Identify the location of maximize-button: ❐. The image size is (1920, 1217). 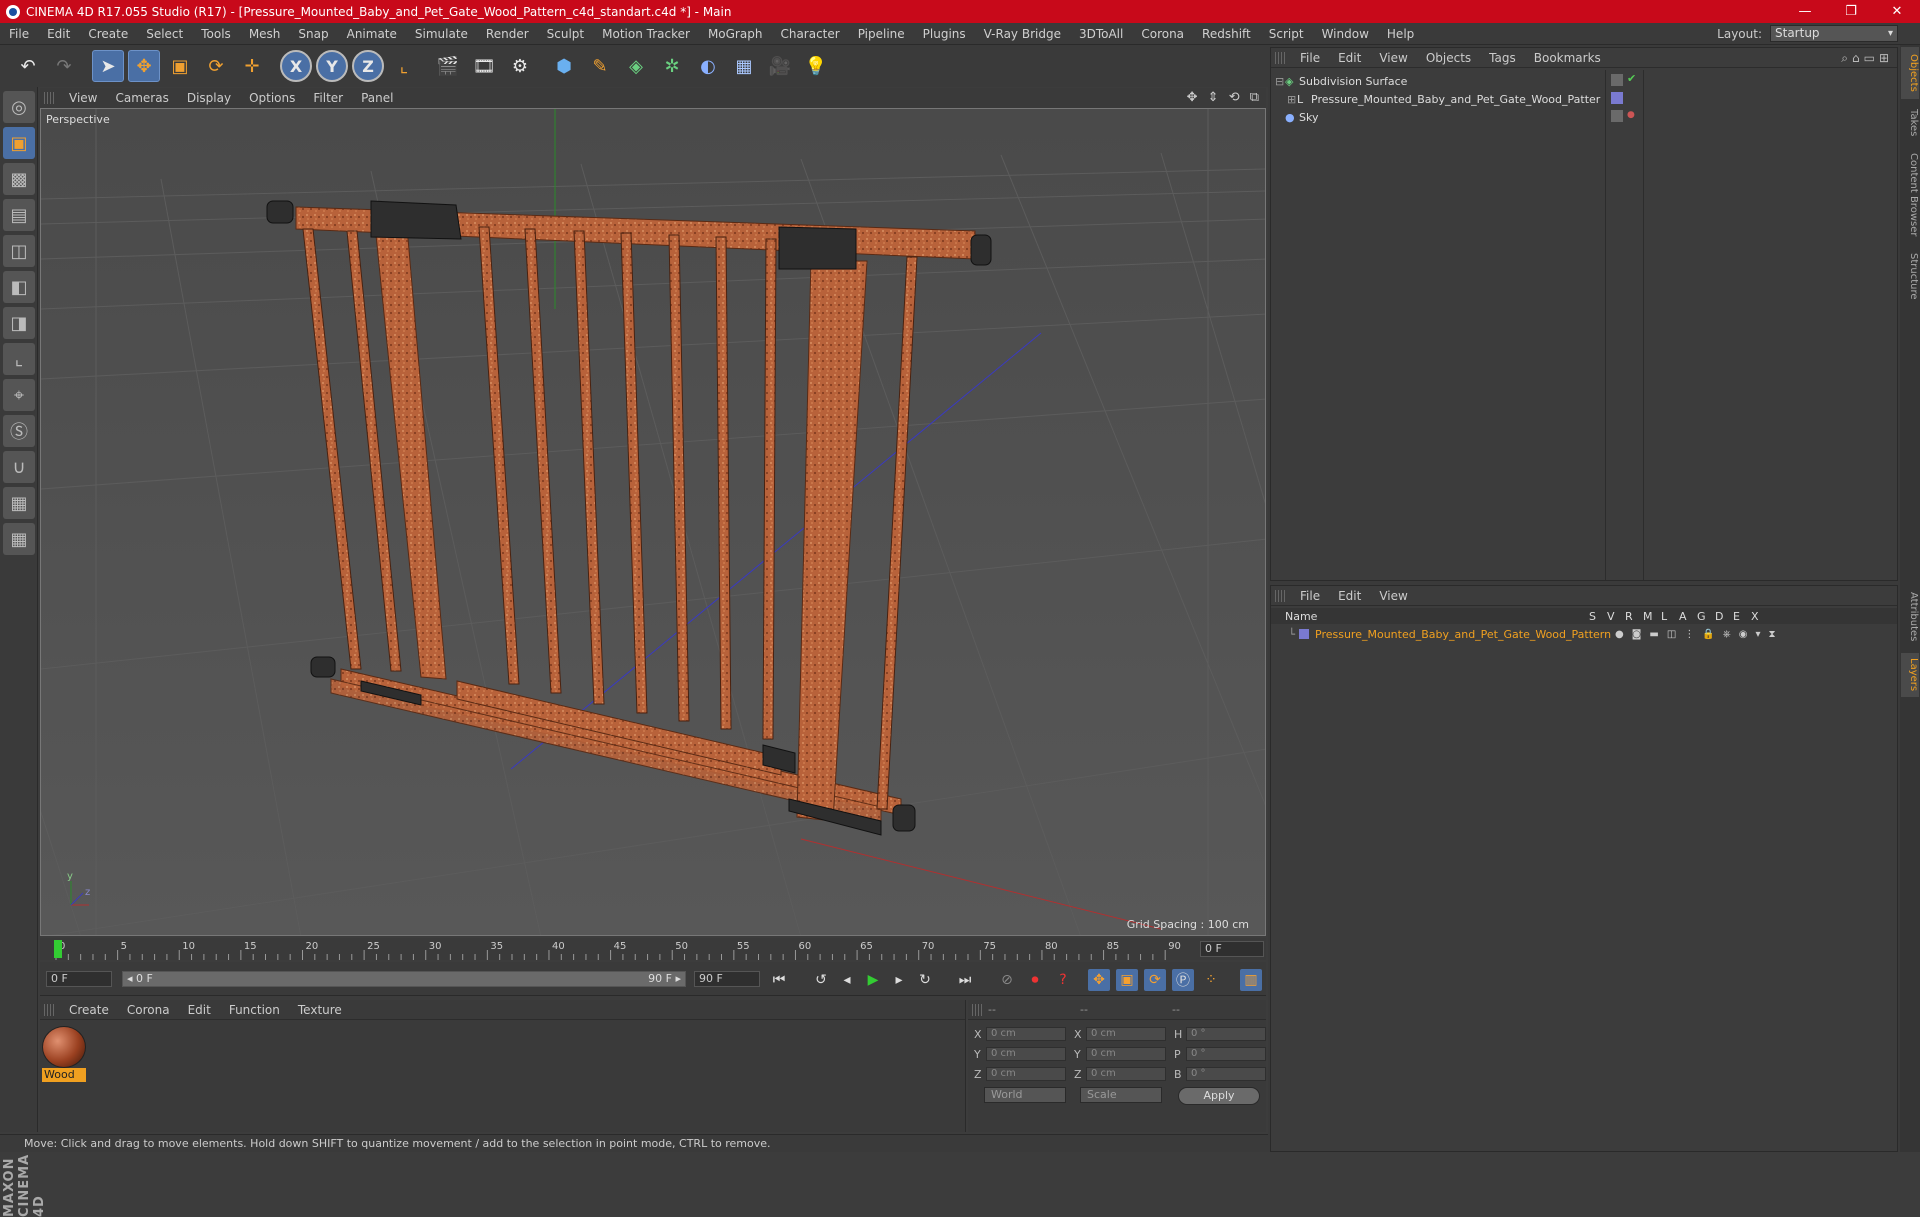
(1851, 11).